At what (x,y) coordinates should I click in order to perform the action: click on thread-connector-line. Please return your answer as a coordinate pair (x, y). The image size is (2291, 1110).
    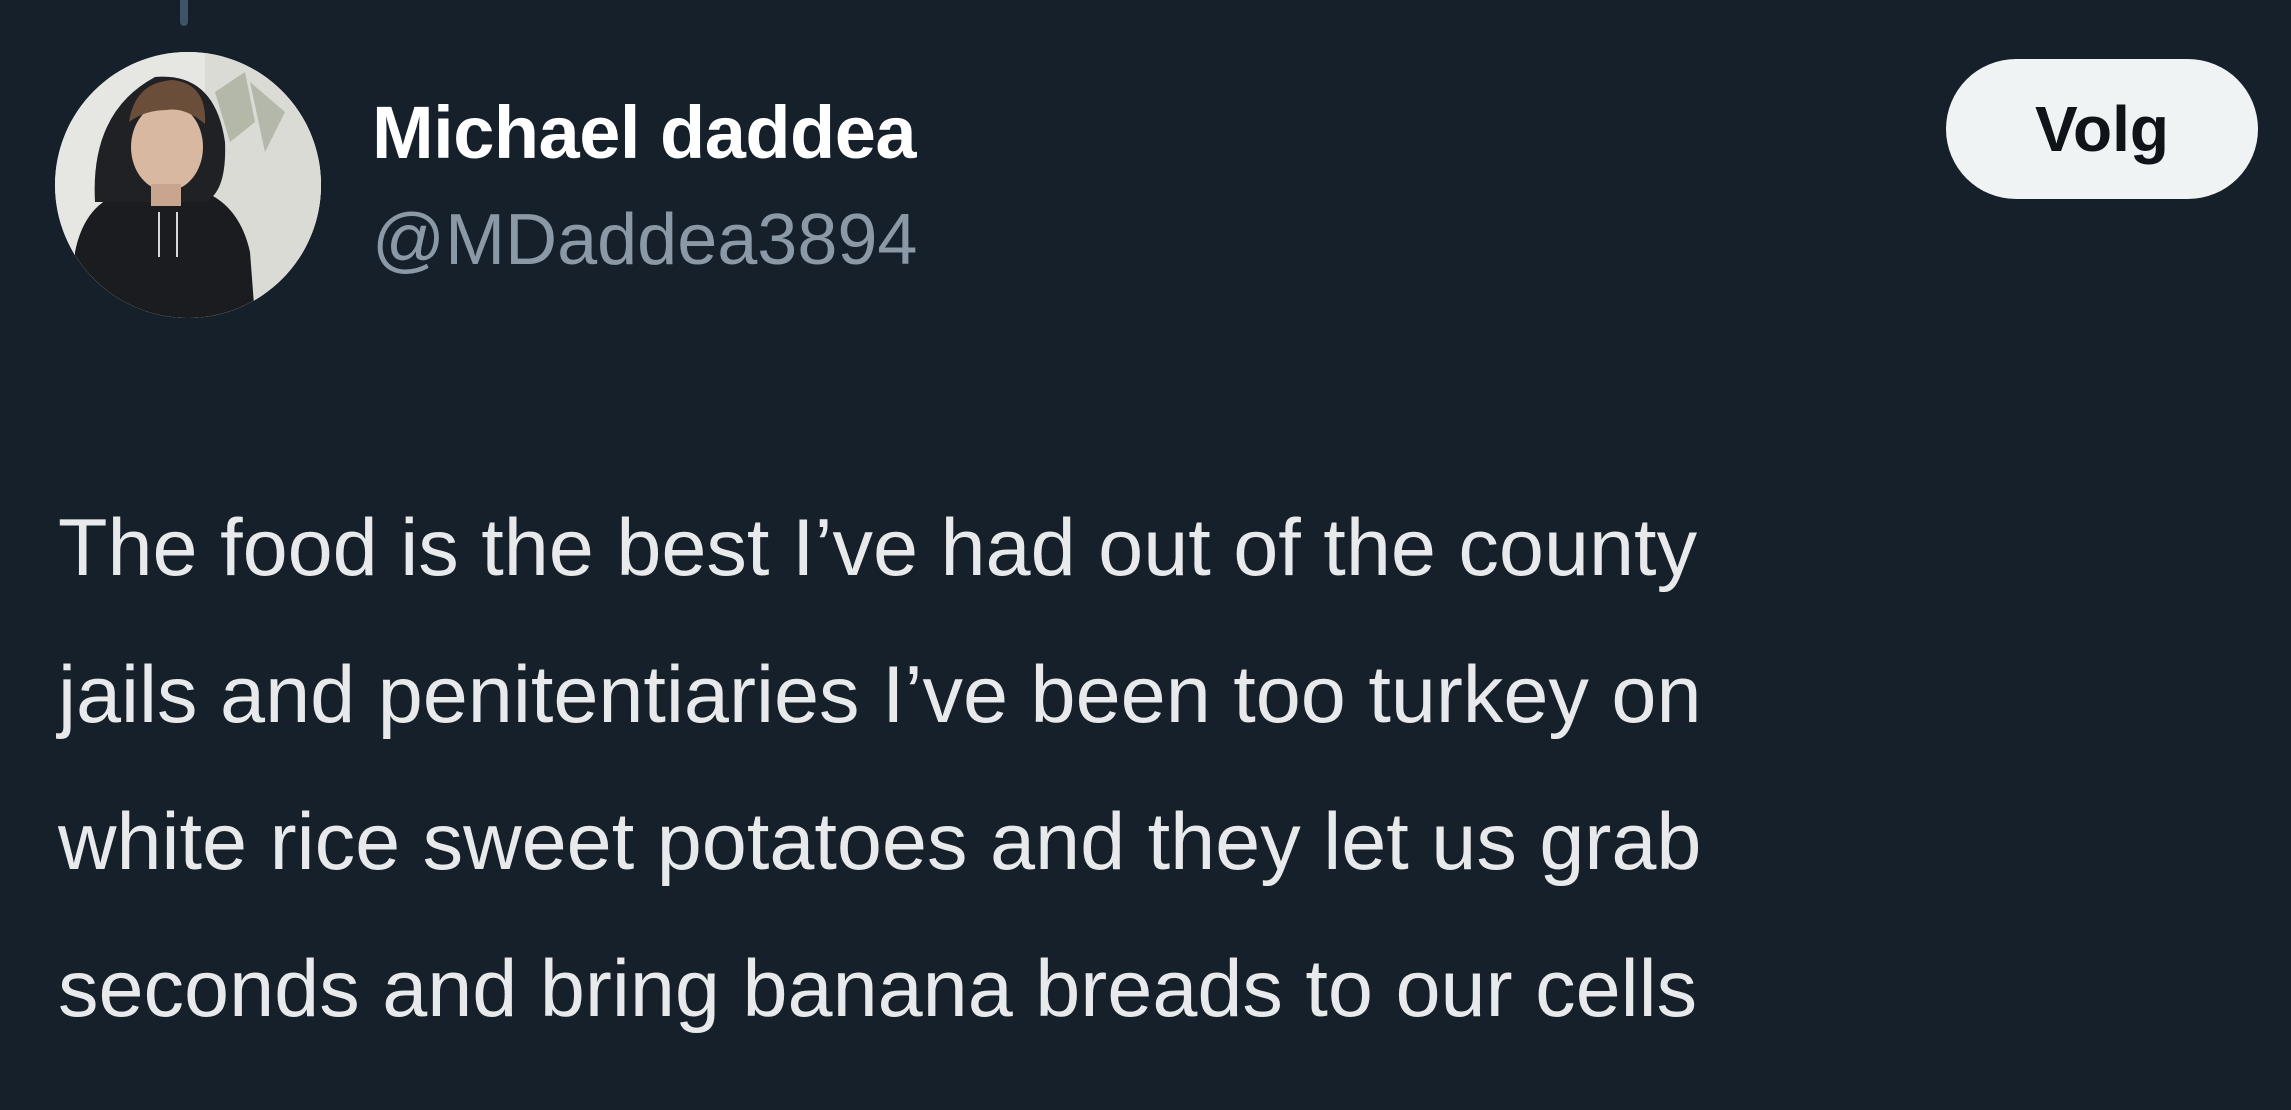
    Looking at the image, I should click on (184, 13).